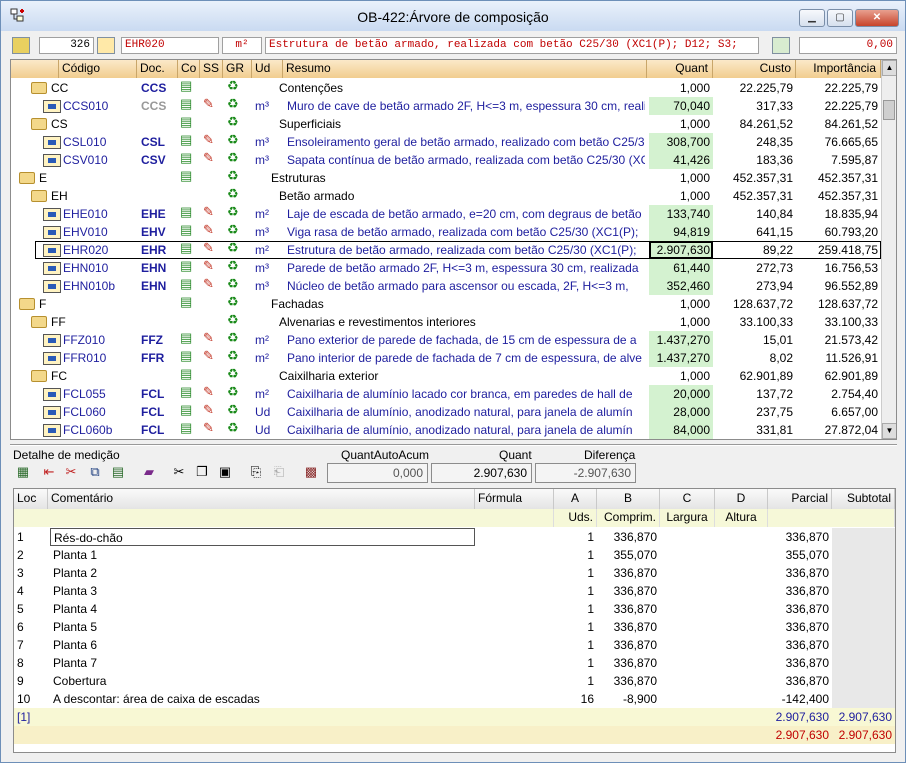 The image size is (906, 763). What do you see at coordinates (840, 18) in the screenshot?
I see `maximize-button: ▢` at bounding box center [840, 18].